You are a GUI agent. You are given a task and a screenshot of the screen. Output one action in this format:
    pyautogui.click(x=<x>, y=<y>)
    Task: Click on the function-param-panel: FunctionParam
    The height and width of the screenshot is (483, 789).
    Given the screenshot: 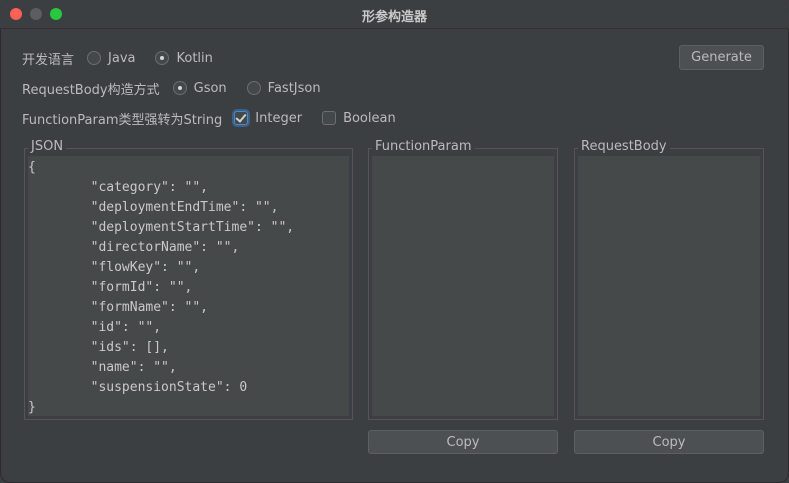 What is the action you would take?
    pyautogui.click(x=463, y=279)
    